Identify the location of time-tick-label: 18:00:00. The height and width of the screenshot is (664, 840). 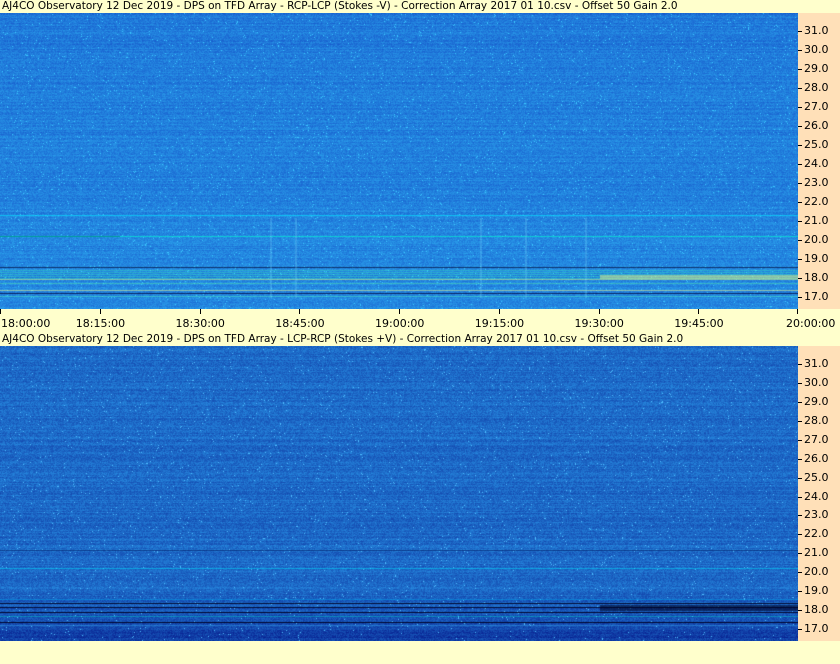
(26, 323).